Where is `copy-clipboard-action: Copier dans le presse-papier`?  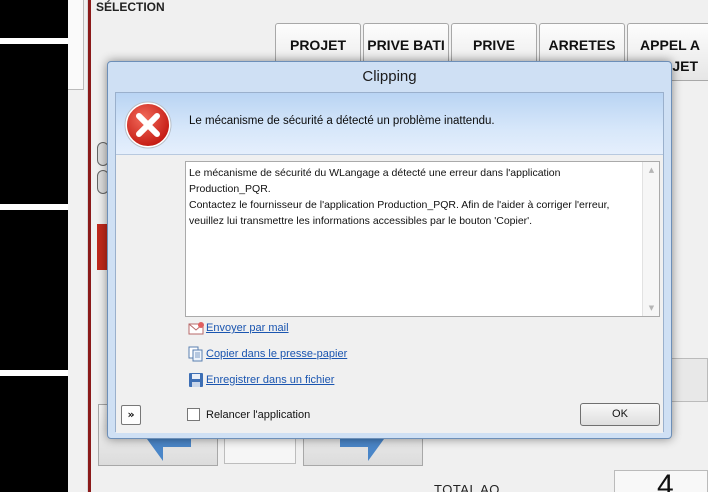
copy-clipboard-action: Copier dans le presse-papier is located at coordinates (267, 354).